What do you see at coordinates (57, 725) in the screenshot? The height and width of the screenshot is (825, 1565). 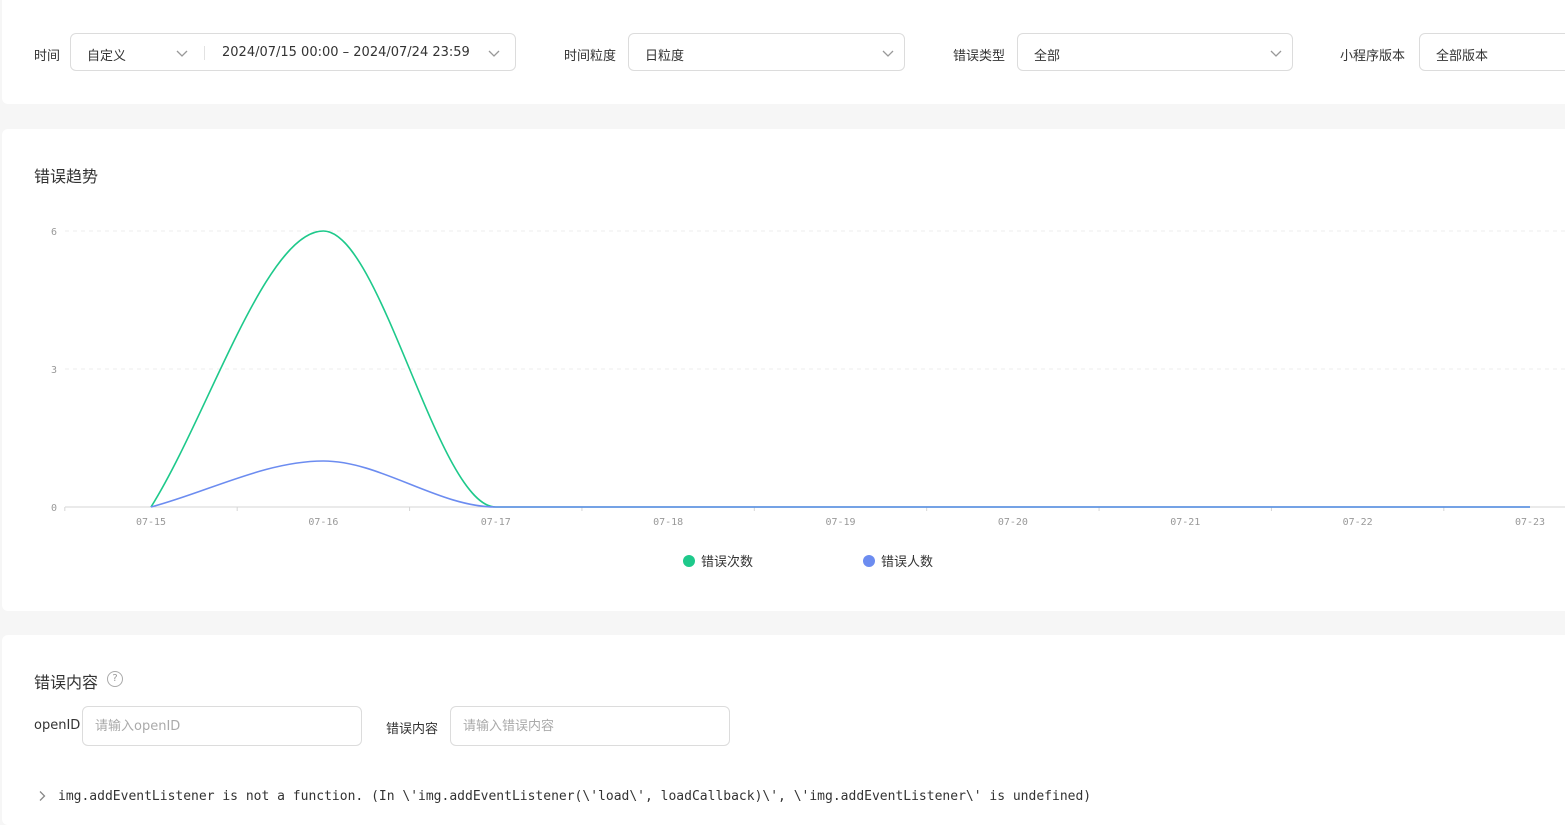 I see `openid-label: openID` at bounding box center [57, 725].